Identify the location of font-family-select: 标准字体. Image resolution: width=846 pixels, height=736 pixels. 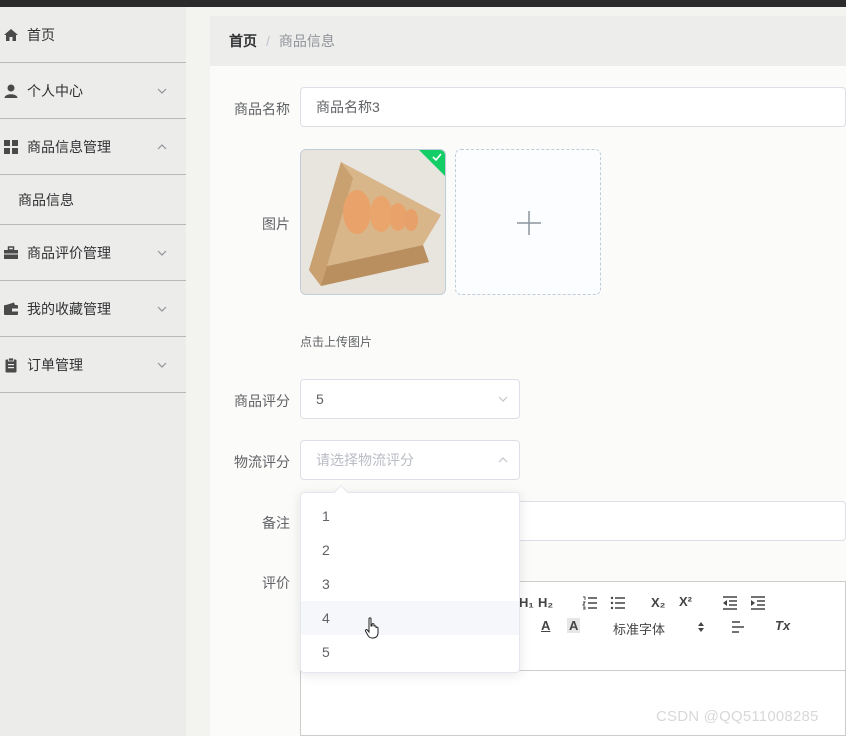
(639, 628).